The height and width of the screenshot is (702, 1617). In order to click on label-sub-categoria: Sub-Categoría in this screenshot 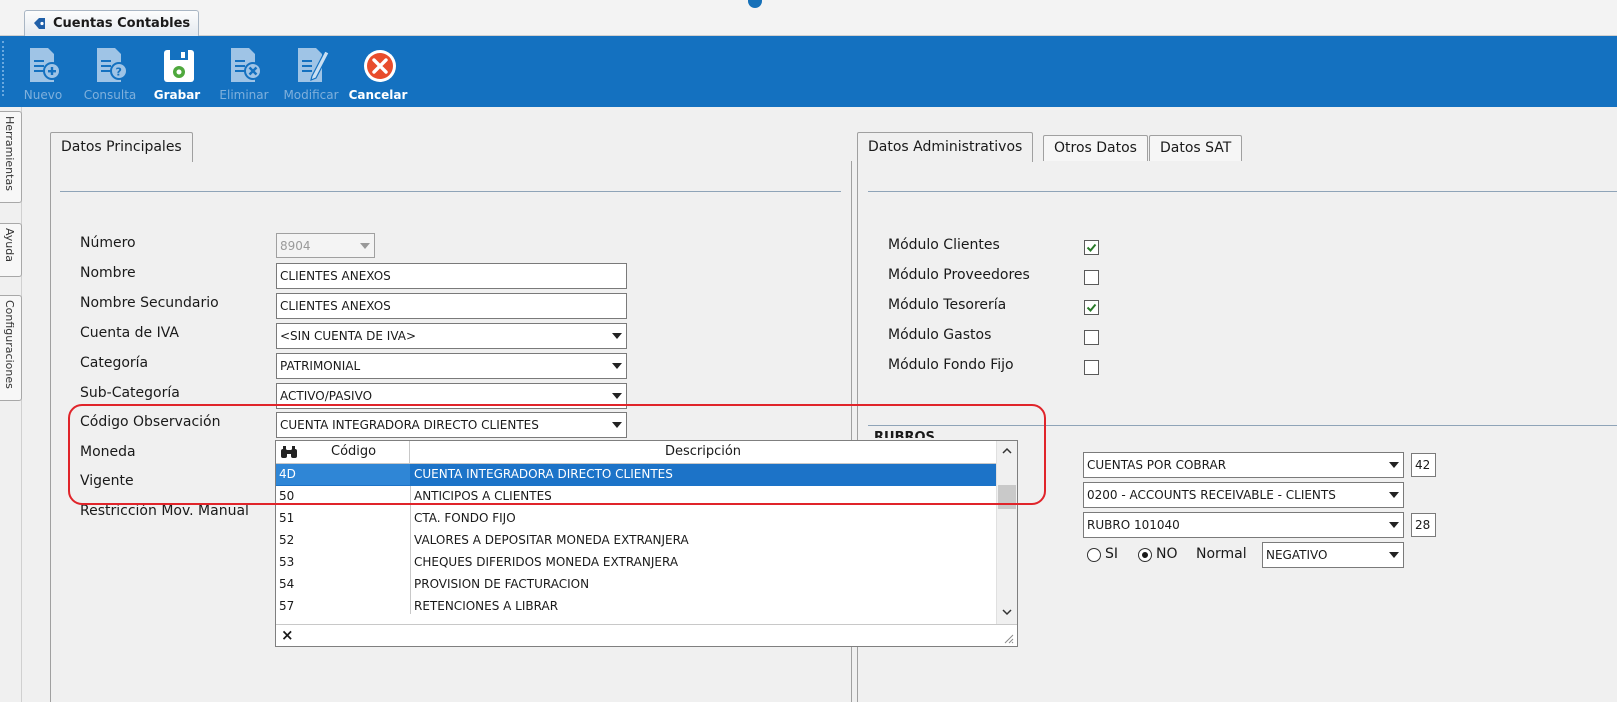, I will do `click(130, 393)`.